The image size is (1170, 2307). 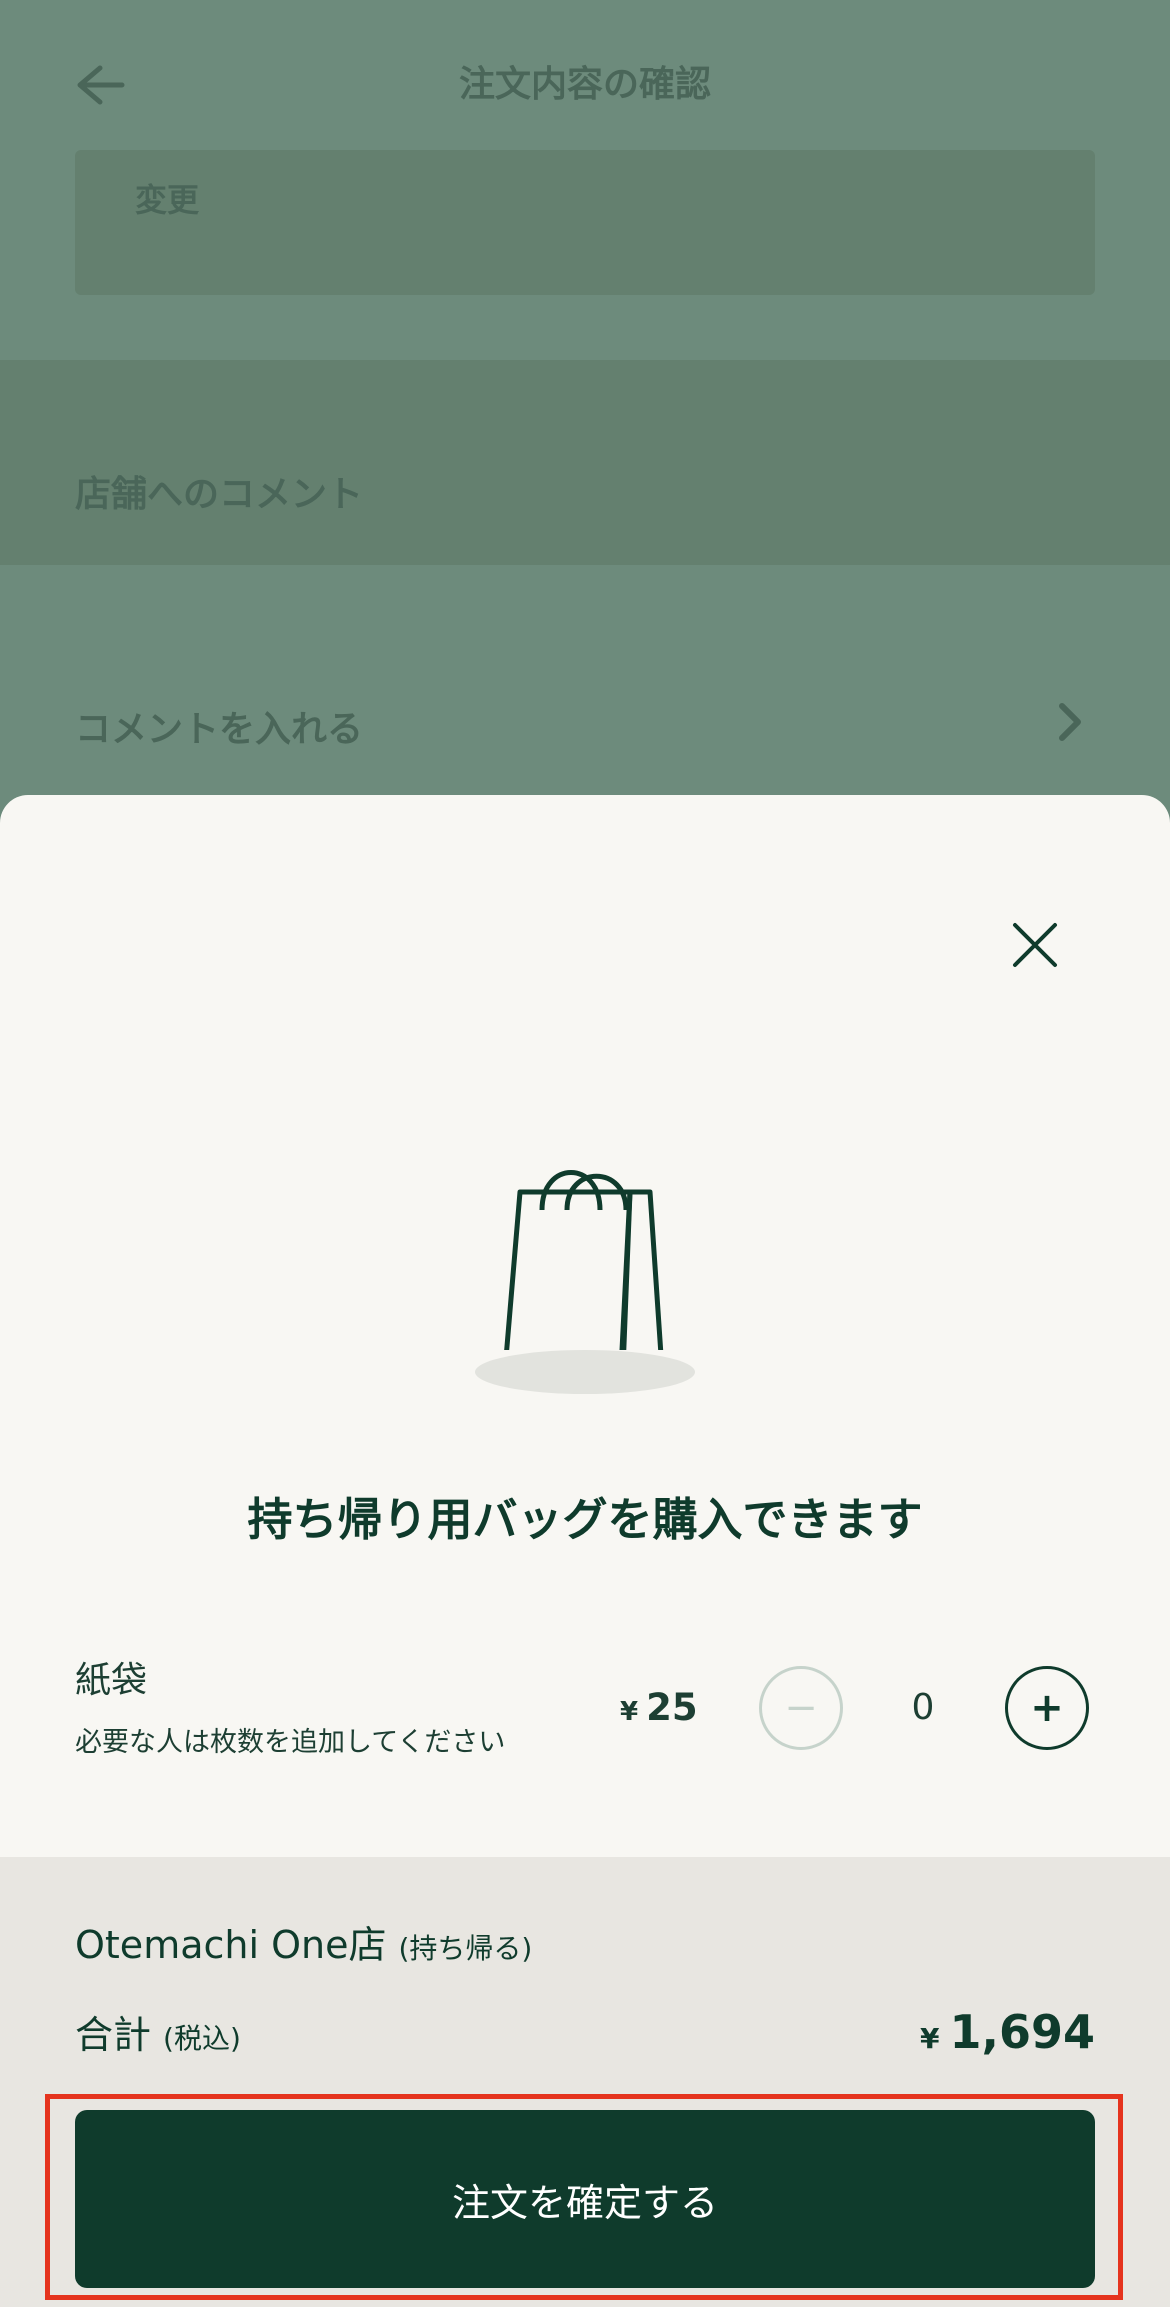 What do you see at coordinates (672, 1707) in the screenshot?
I see `price-value: 25` at bounding box center [672, 1707].